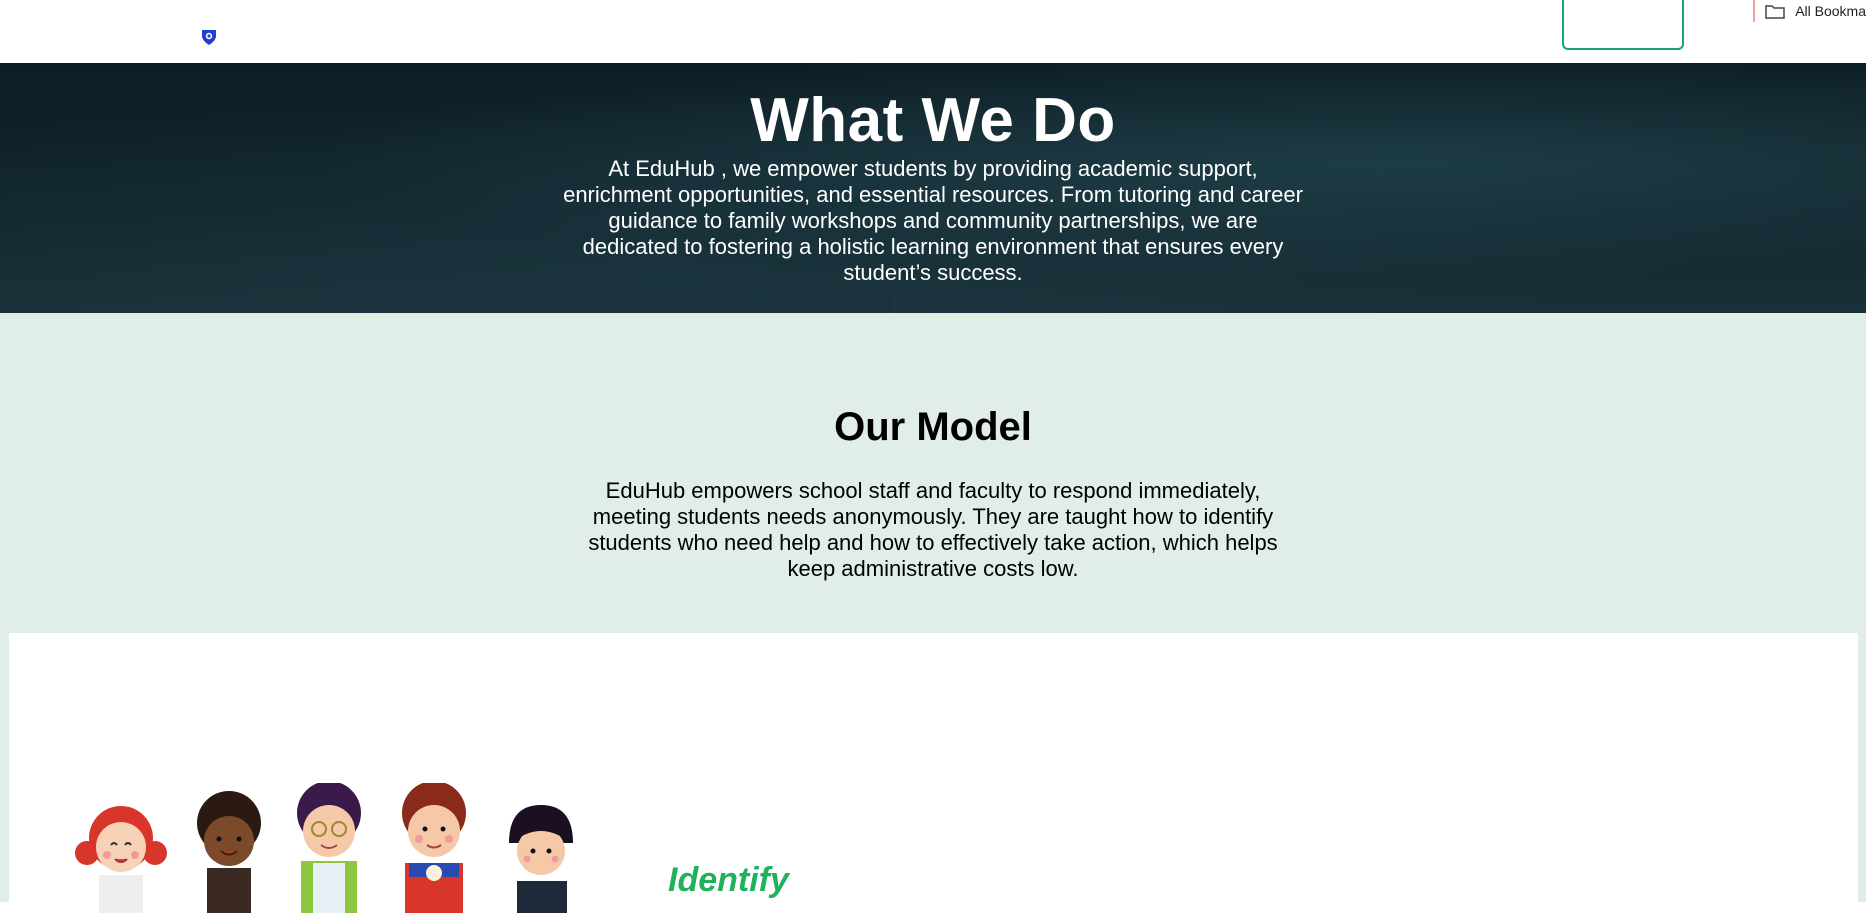 The width and height of the screenshot is (1866, 913). What do you see at coordinates (894, 305) in the screenshot?
I see `text-cursor-icon` at bounding box center [894, 305].